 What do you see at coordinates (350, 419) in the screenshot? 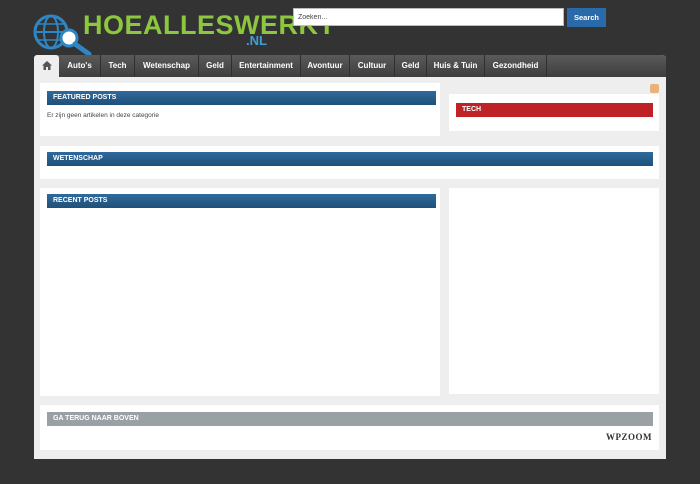
I see `back-to-top-link: GA TERUG NAAR BOVEN` at bounding box center [350, 419].